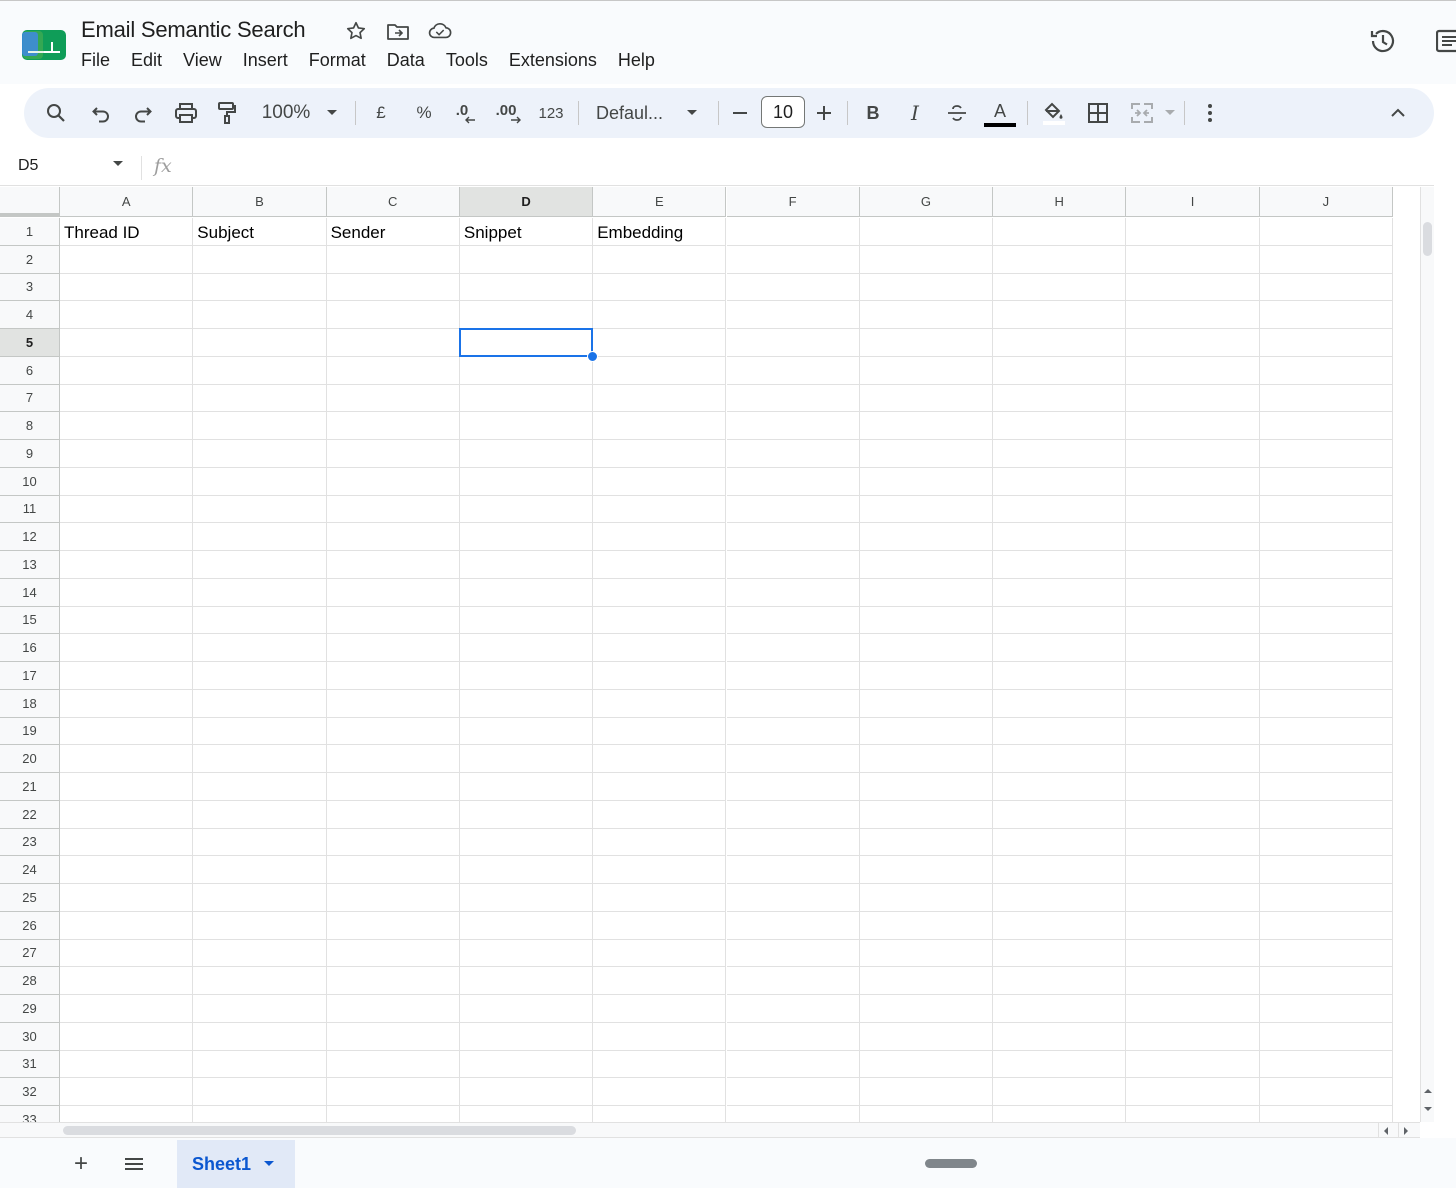 This screenshot has width=1456, height=1188. Describe the element at coordinates (526, 343) in the screenshot. I see `cell-d5` at that location.